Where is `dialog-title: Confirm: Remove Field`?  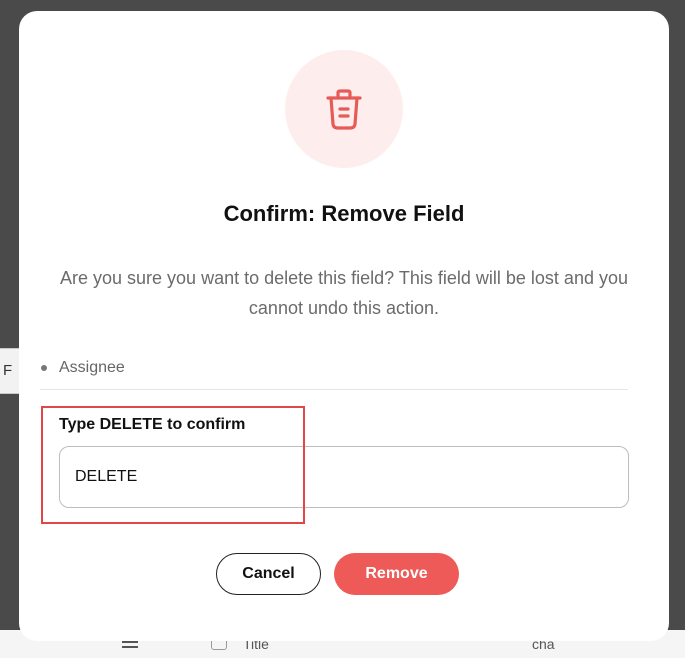 dialog-title: Confirm: Remove Field is located at coordinates (344, 213).